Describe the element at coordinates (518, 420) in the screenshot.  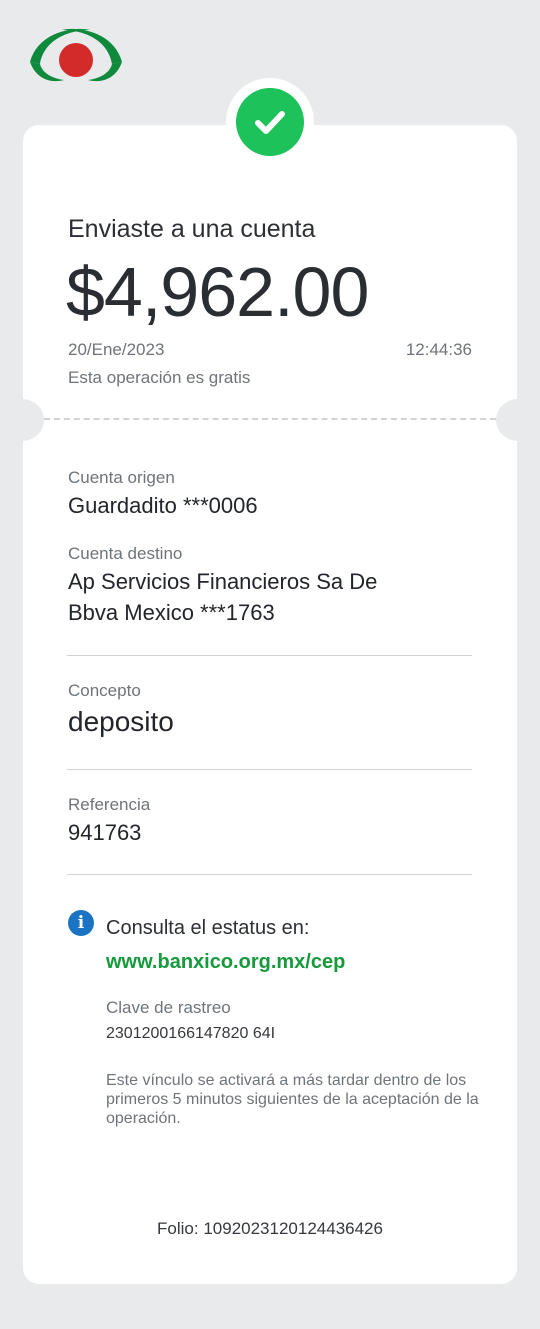
I see `ticket-notch-right` at that location.